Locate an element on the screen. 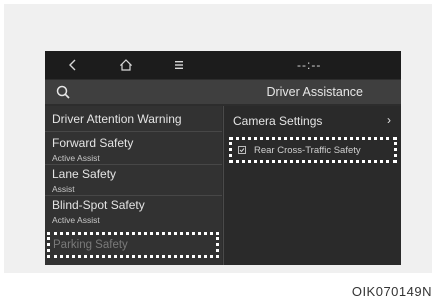 This screenshot has height=303, width=436. home-button is located at coordinates (126, 65).